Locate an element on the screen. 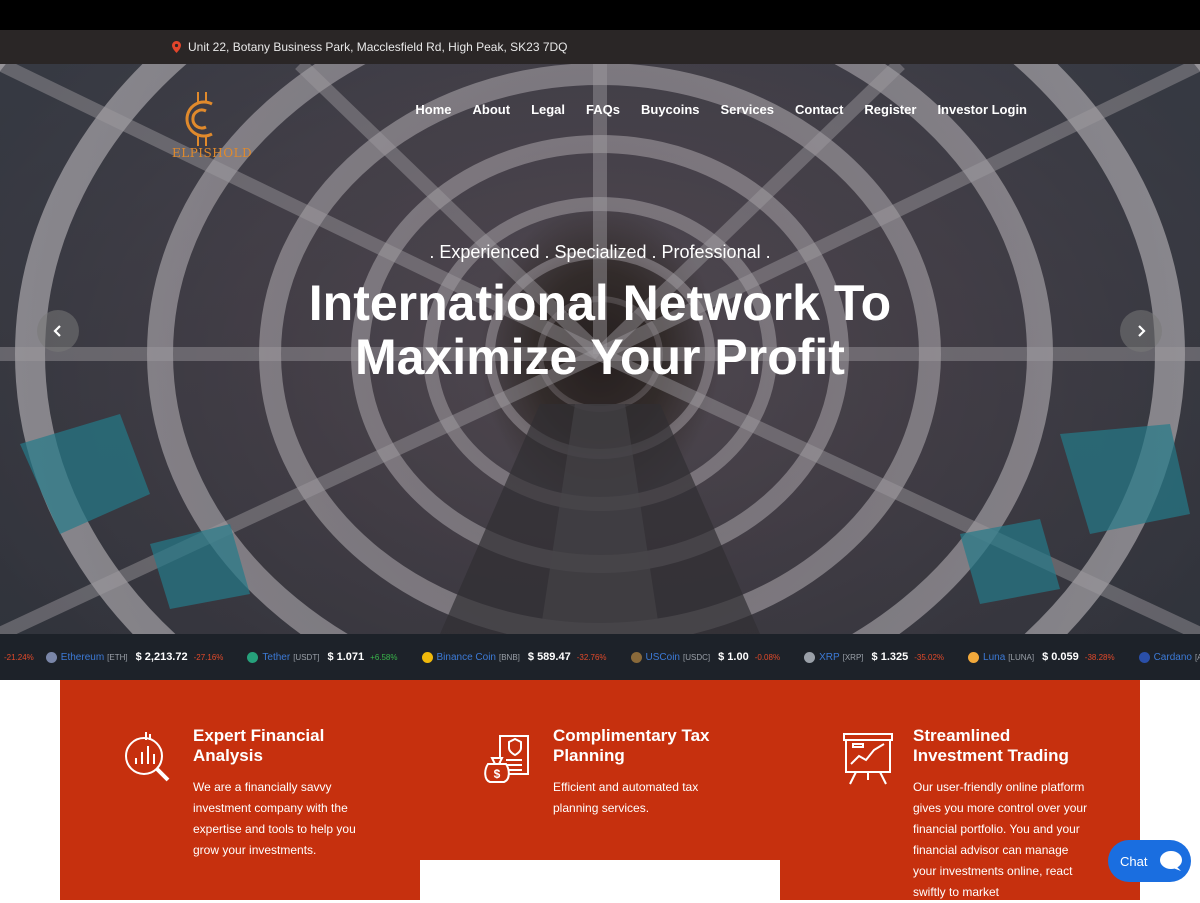  site-logo: ELPISHOLD is located at coordinates (212, 127).